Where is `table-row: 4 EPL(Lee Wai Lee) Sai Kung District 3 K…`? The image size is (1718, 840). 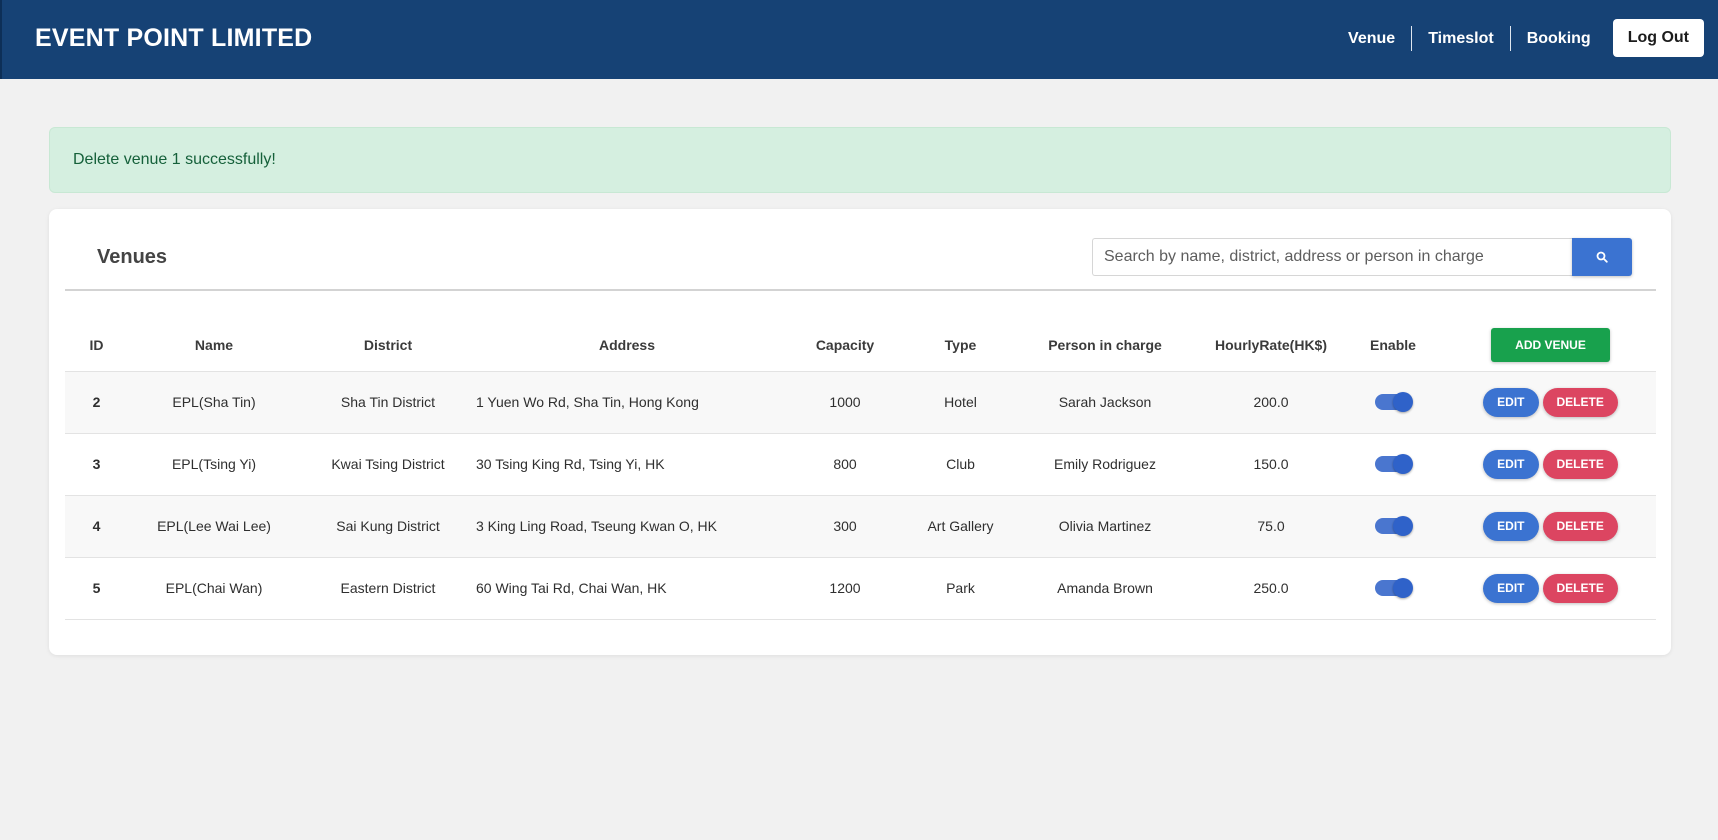 table-row: 4 EPL(Lee Wai Lee) Sai Kung District 3 K… is located at coordinates (860, 526).